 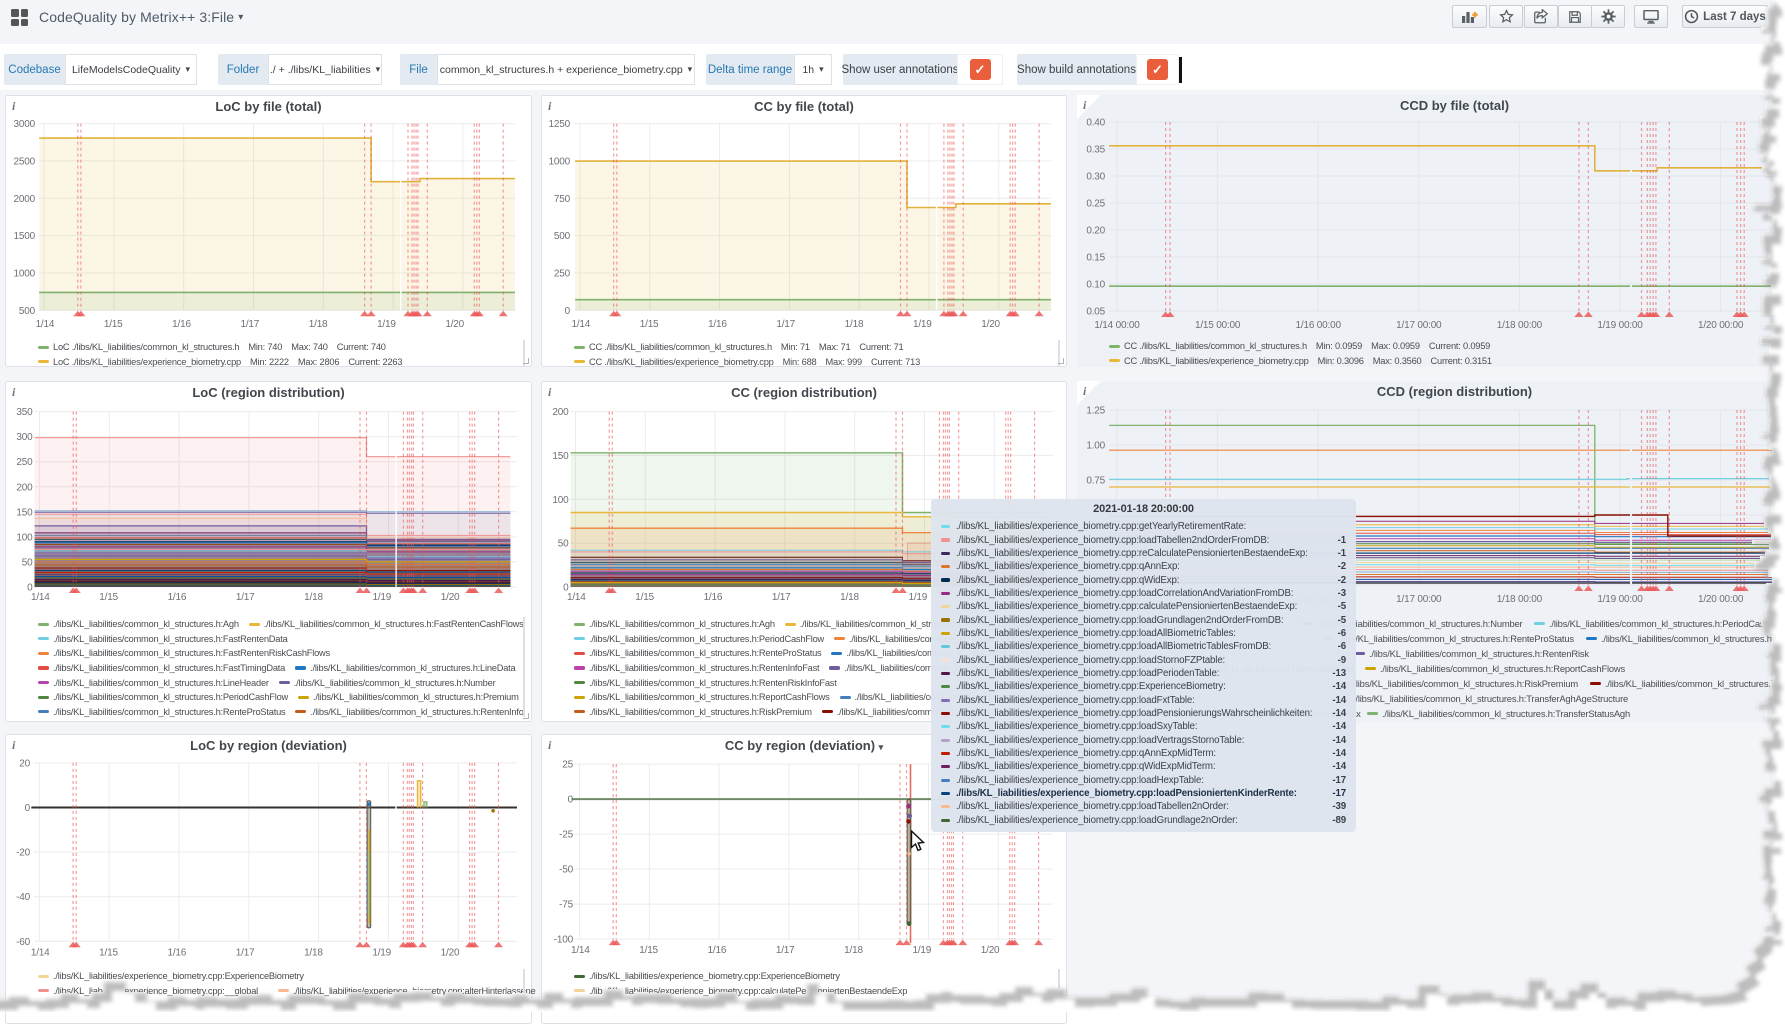 What do you see at coordinates (1095, 481) in the screenshot?
I see `svg-text: 0.75` at bounding box center [1095, 481].